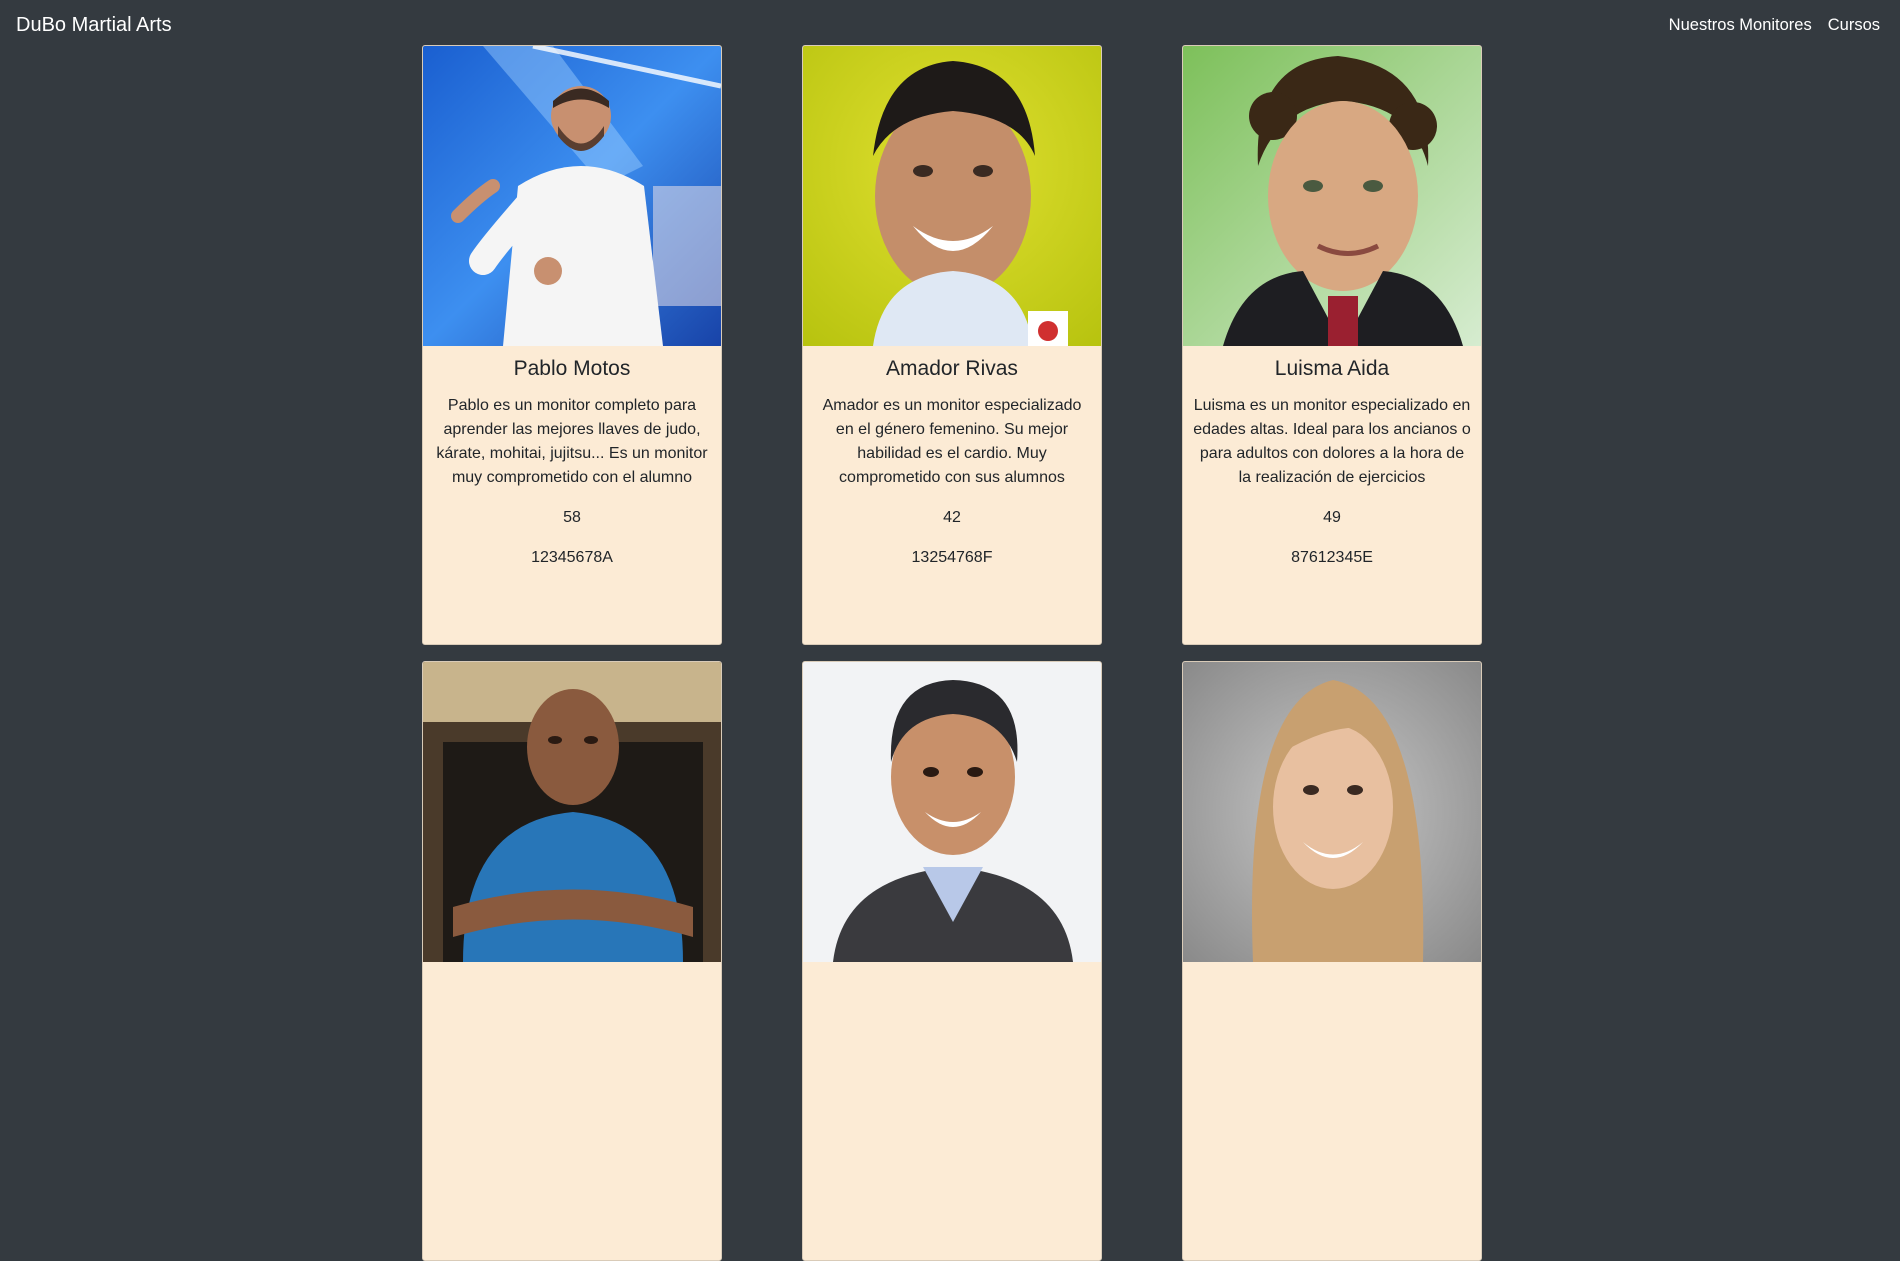  I want to click on monitor-age: 42, so click(952, 517).